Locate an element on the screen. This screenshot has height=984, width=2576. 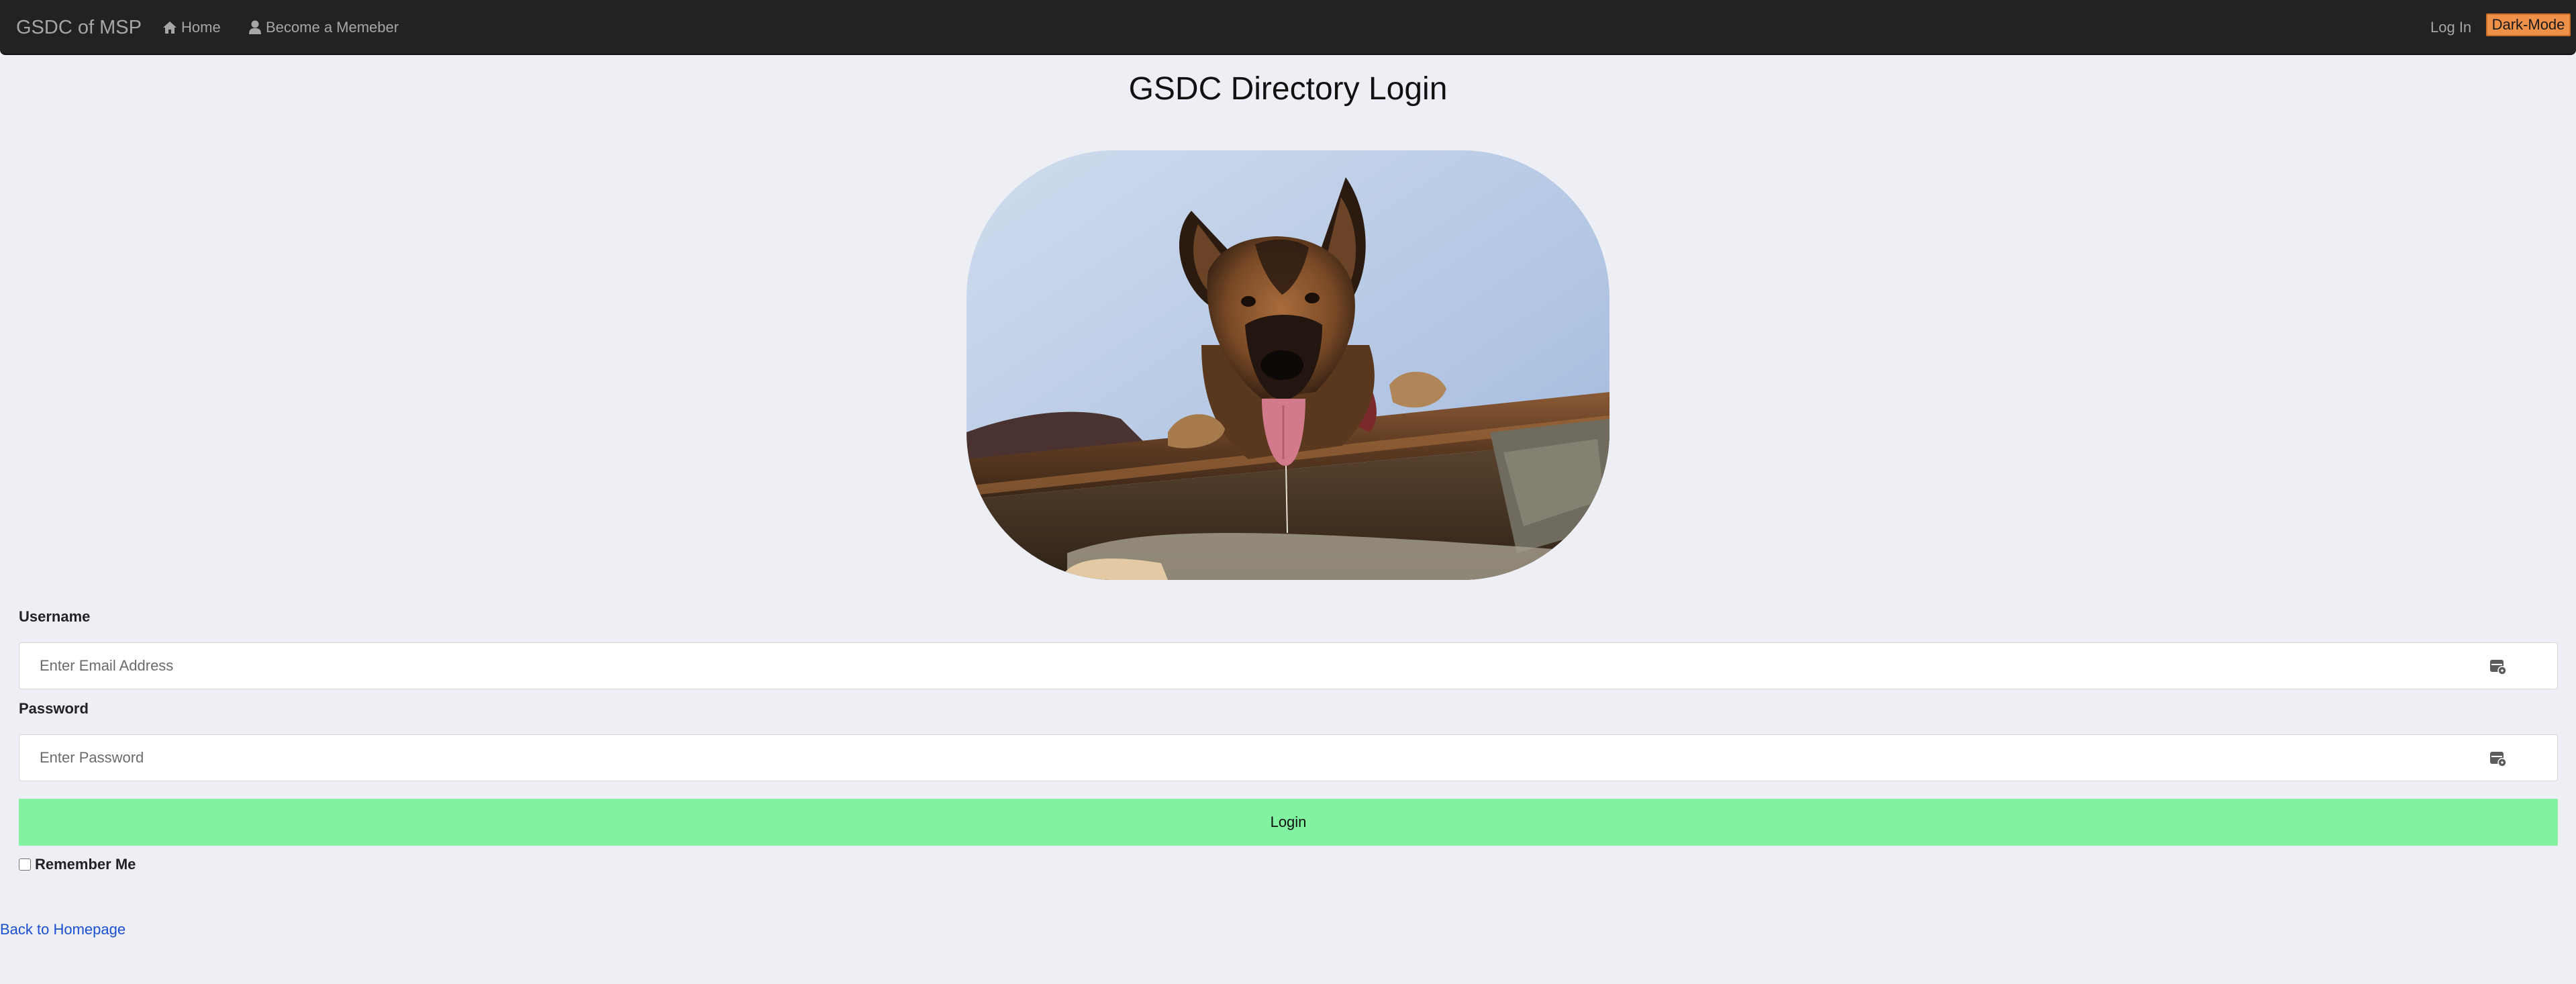
home-icon is located at coordinates (169, 27).